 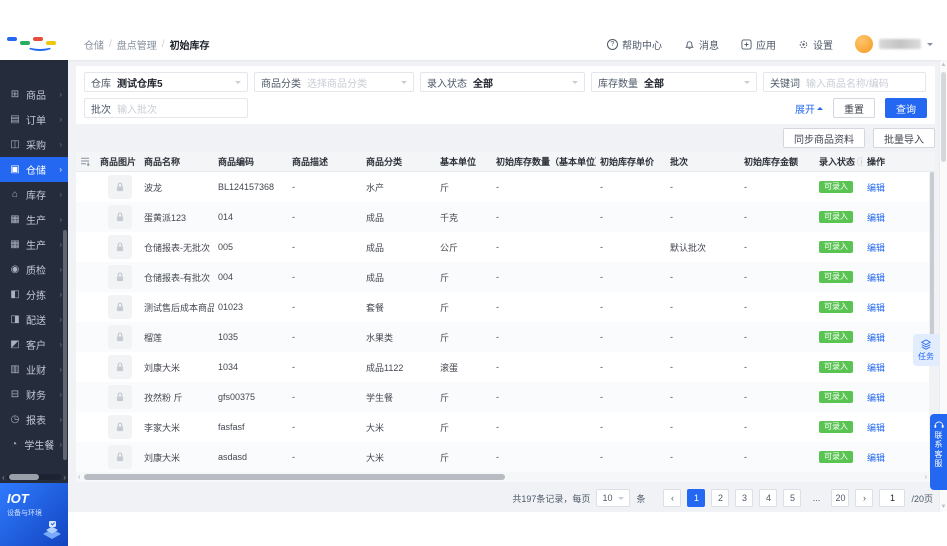 What do you see at coordinates (34, 269) in the screenshot?
I see `sidebar-item-质检: ◉ 质检 ›` at bounding box center [34, 269].